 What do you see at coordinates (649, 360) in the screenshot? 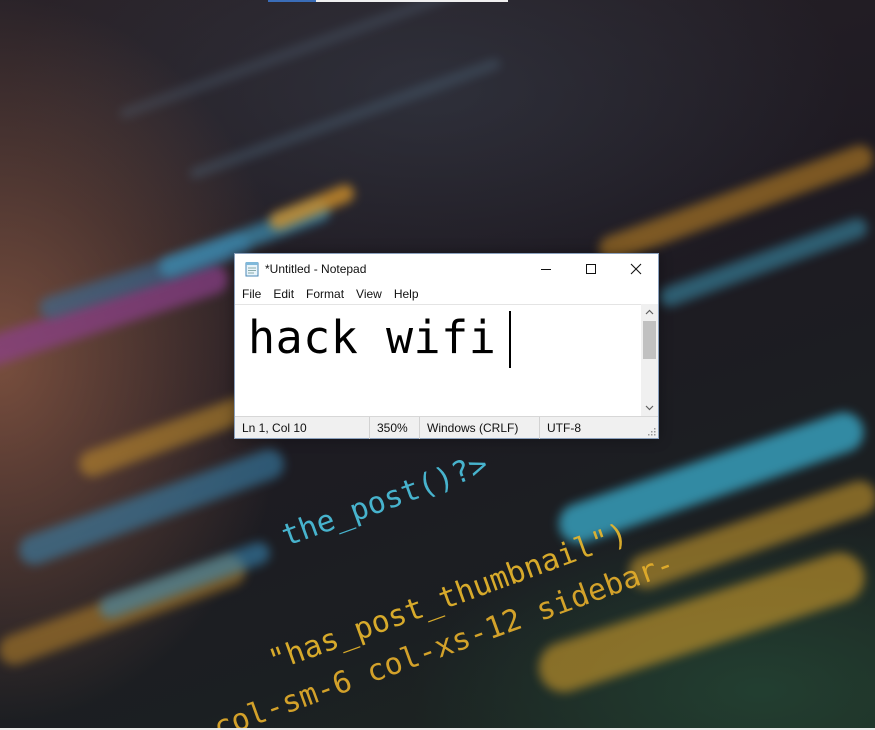
I see `vertical-scrollbar` at bounding box center [649, 360].